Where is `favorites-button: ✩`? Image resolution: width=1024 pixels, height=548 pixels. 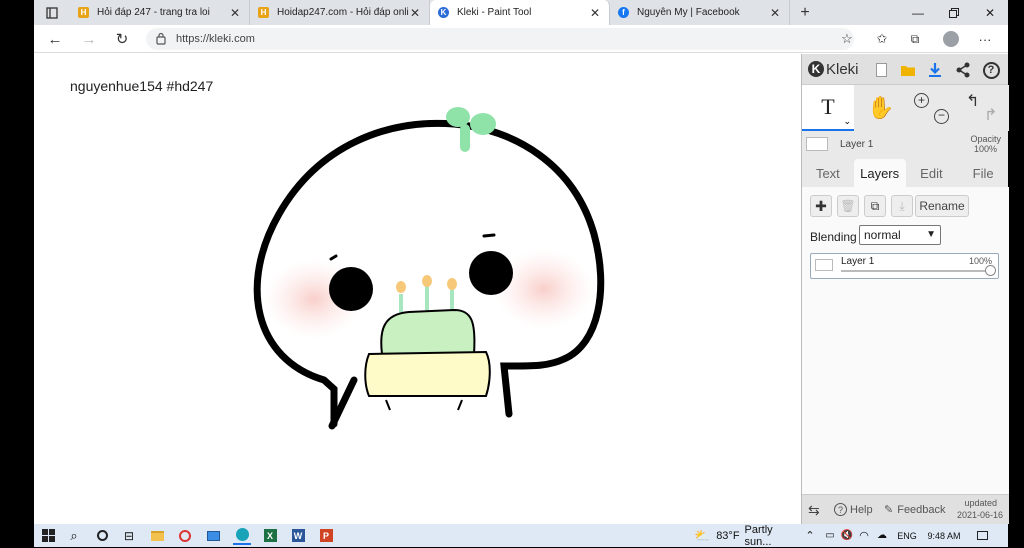 favorites-button: ✩ is located at coordinates (882, 39).